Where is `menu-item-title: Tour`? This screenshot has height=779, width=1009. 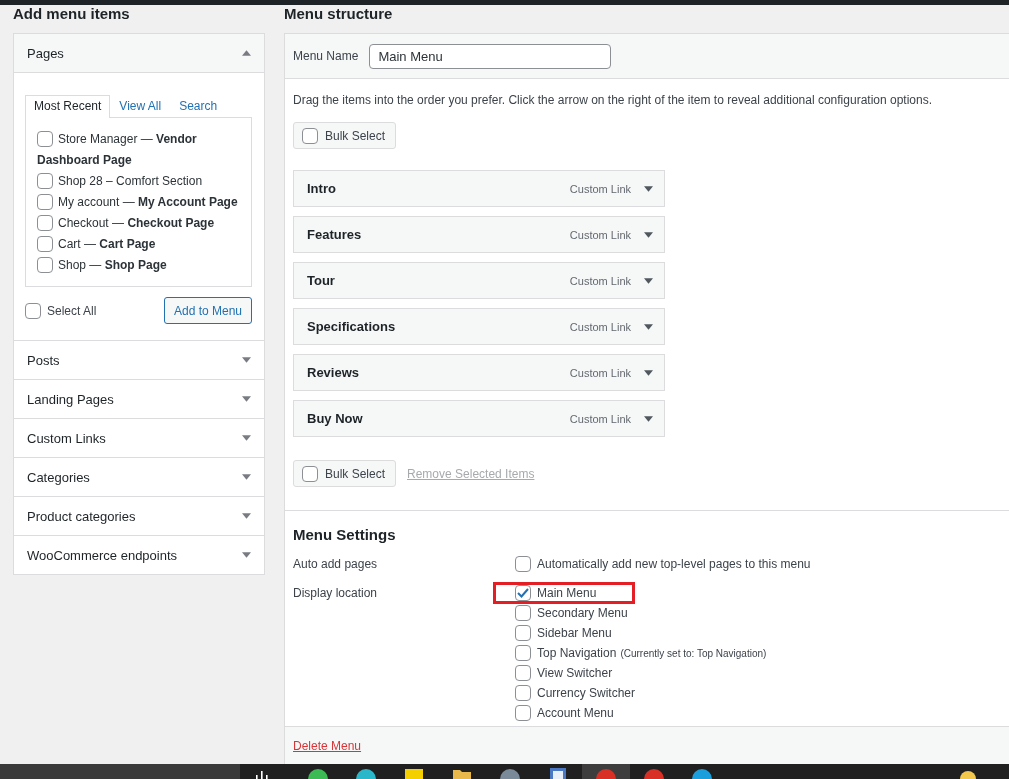
menu-item-title: Tour is located at coordinates (321, 280).